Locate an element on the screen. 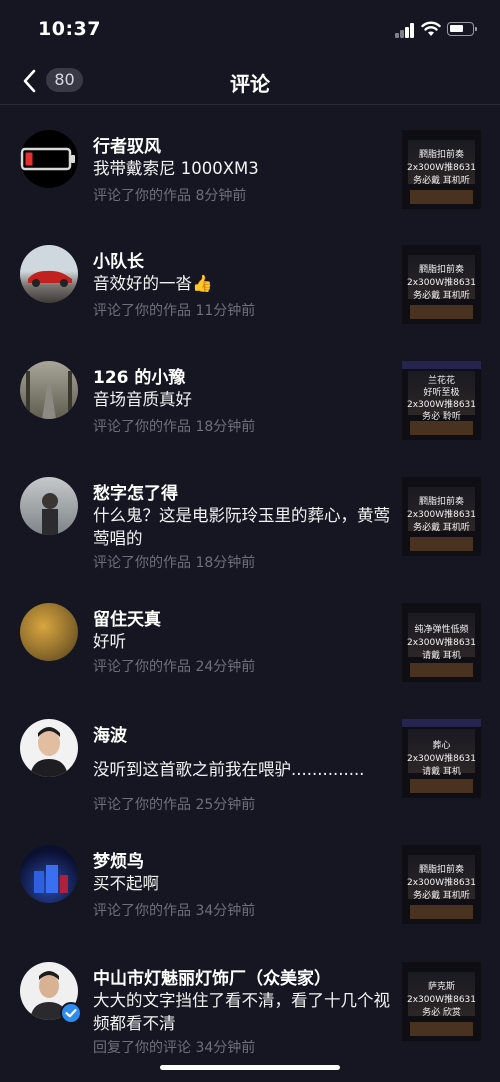  video-thumbnail: 纯净弹性低频 2x300W推8631 请戴 耳机 is located at coordinates (441, 642).